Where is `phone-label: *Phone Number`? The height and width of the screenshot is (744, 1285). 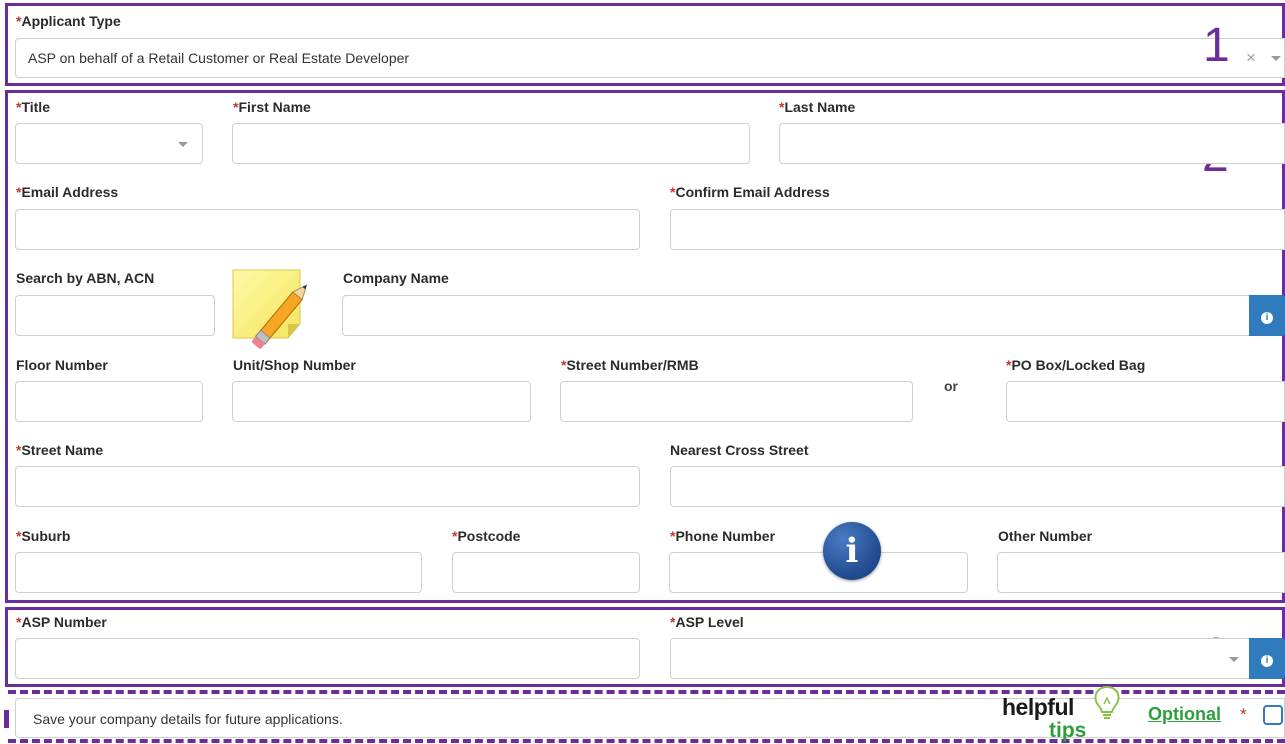
phone-label: *Phone Number is located at coordinates (723, 536).